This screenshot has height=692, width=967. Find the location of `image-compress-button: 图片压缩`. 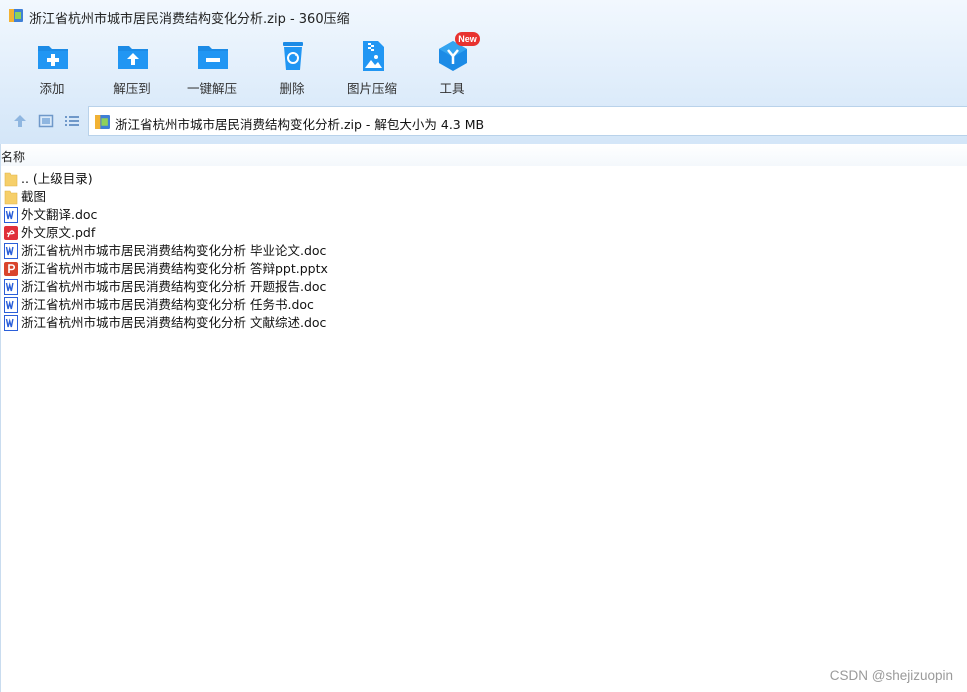

image-compress-button: 图片压缩 is located at coordinates (372, 65).